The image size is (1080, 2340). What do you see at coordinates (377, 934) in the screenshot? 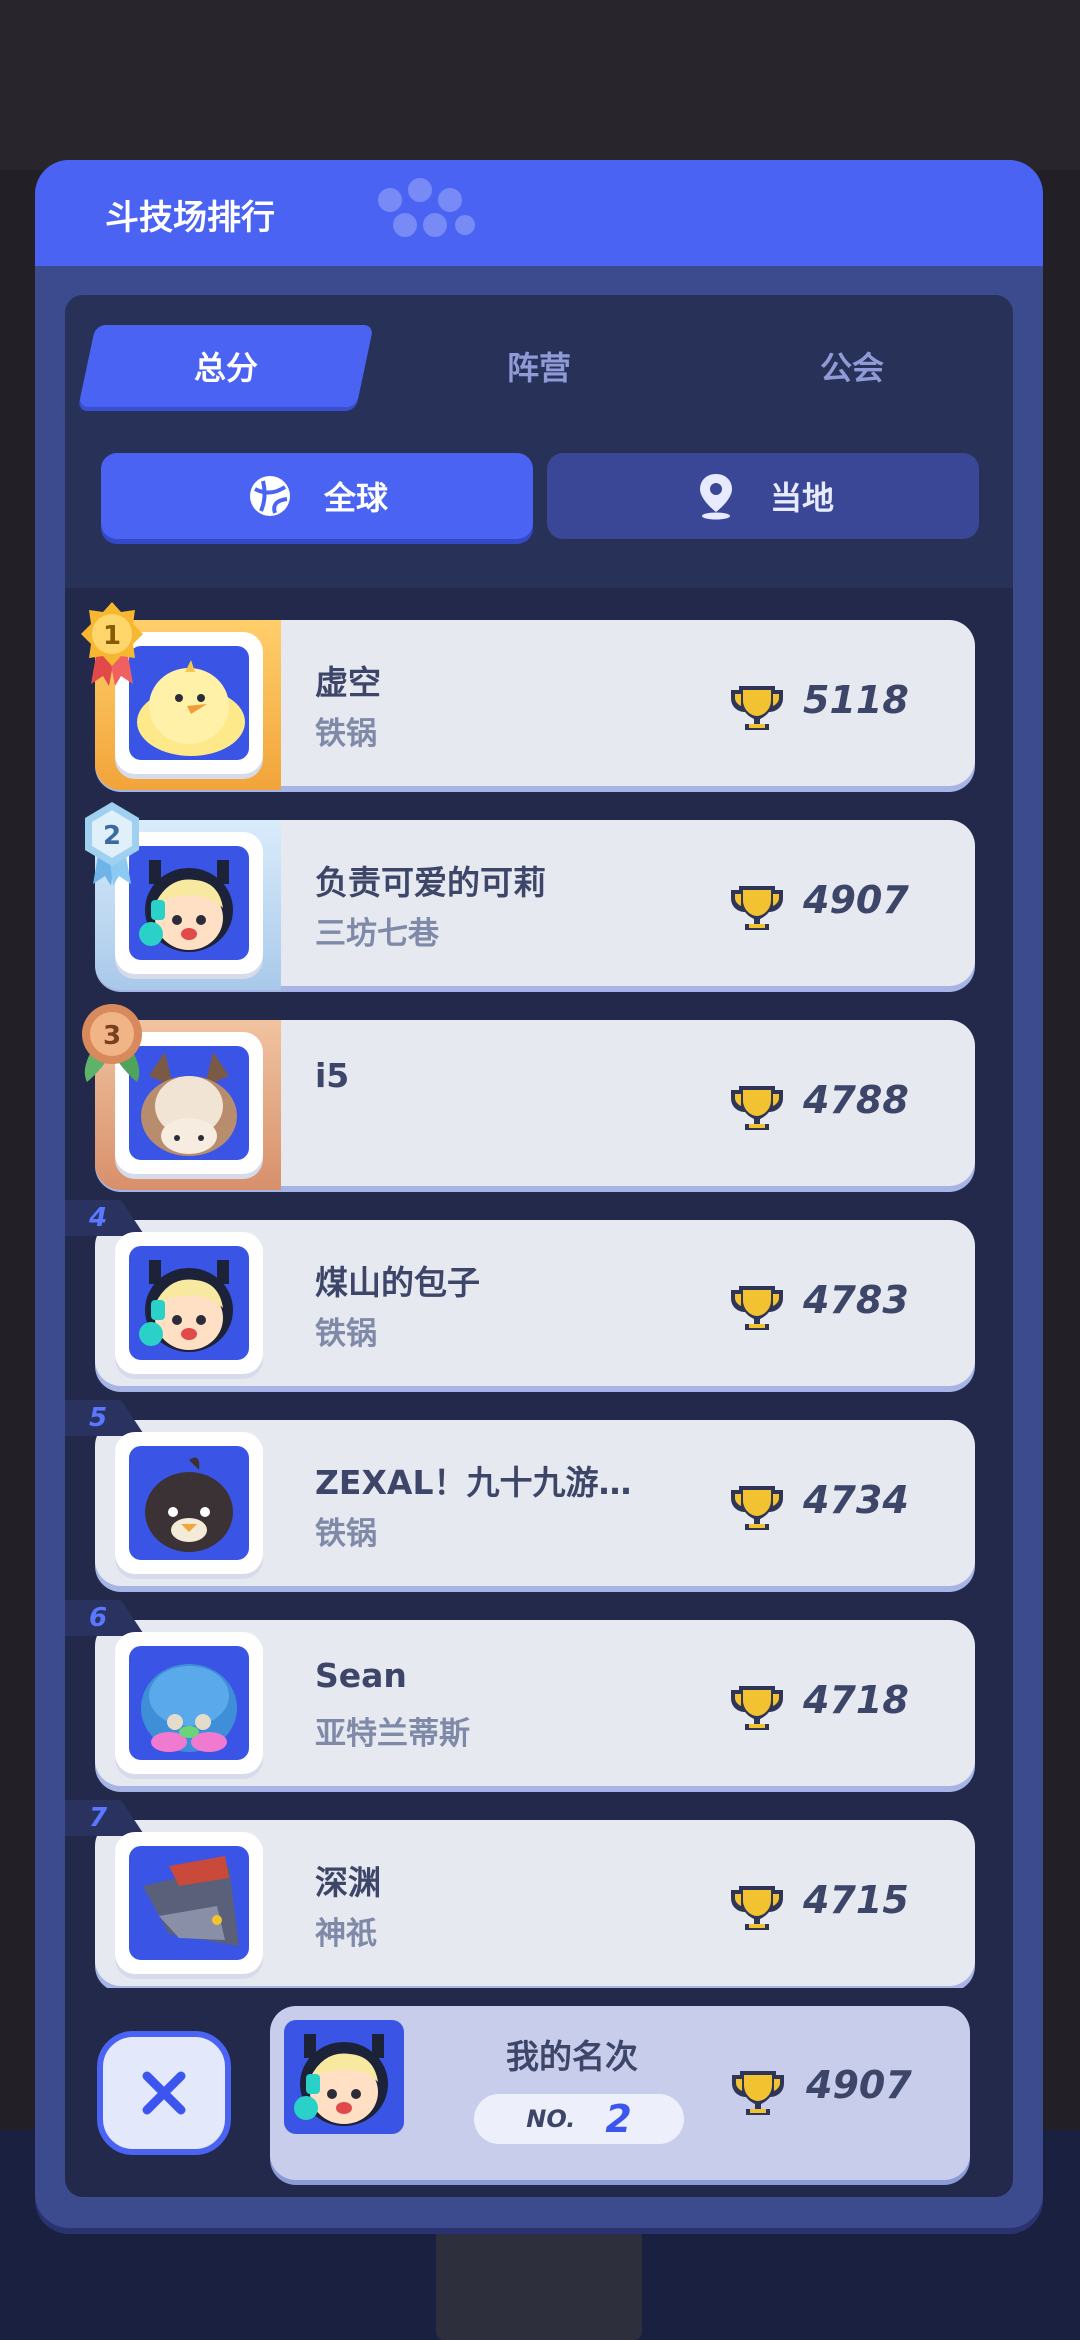
I see `player-guild: 三坊七巷` at bounding box center [377, 934].